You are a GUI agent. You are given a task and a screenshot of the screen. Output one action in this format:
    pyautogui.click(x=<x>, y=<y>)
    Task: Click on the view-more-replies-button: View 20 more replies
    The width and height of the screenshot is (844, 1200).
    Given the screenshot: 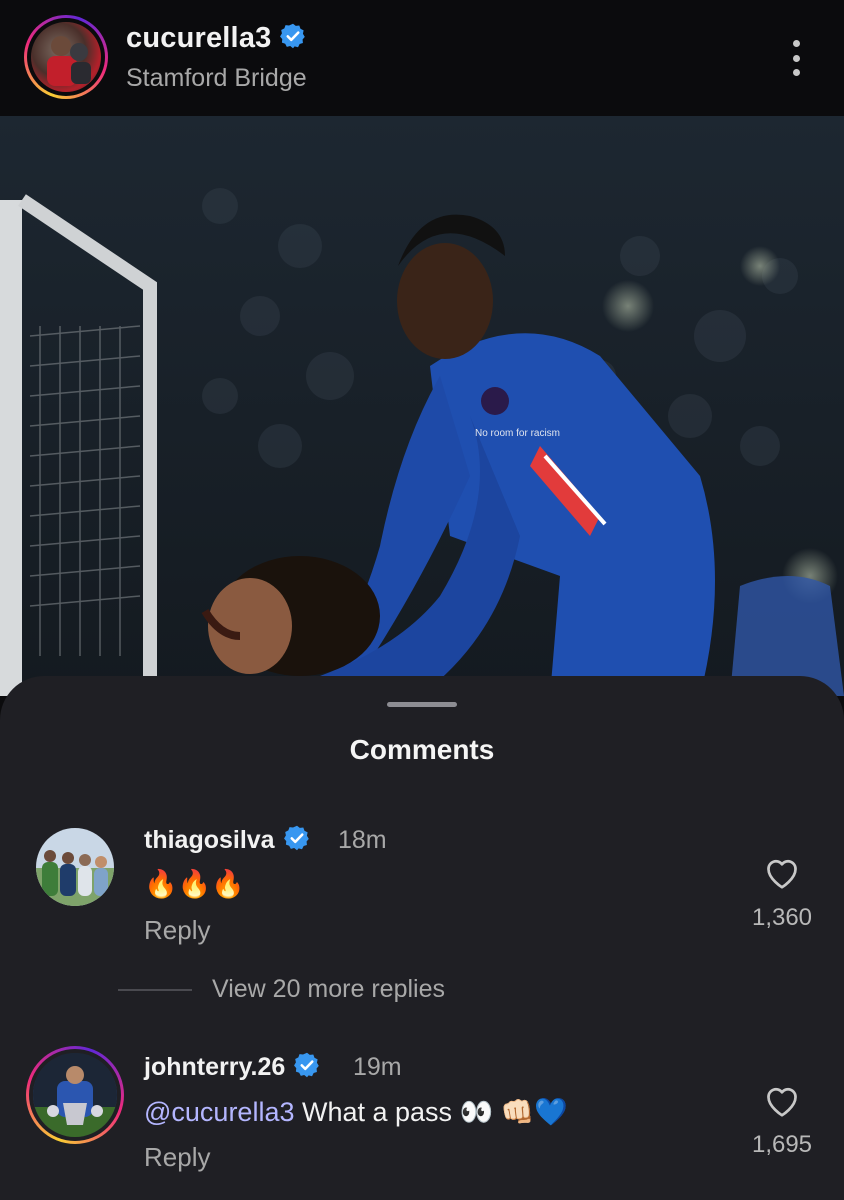 What is the action you would take?
    pyautogui.click(x=328, y=989)
    